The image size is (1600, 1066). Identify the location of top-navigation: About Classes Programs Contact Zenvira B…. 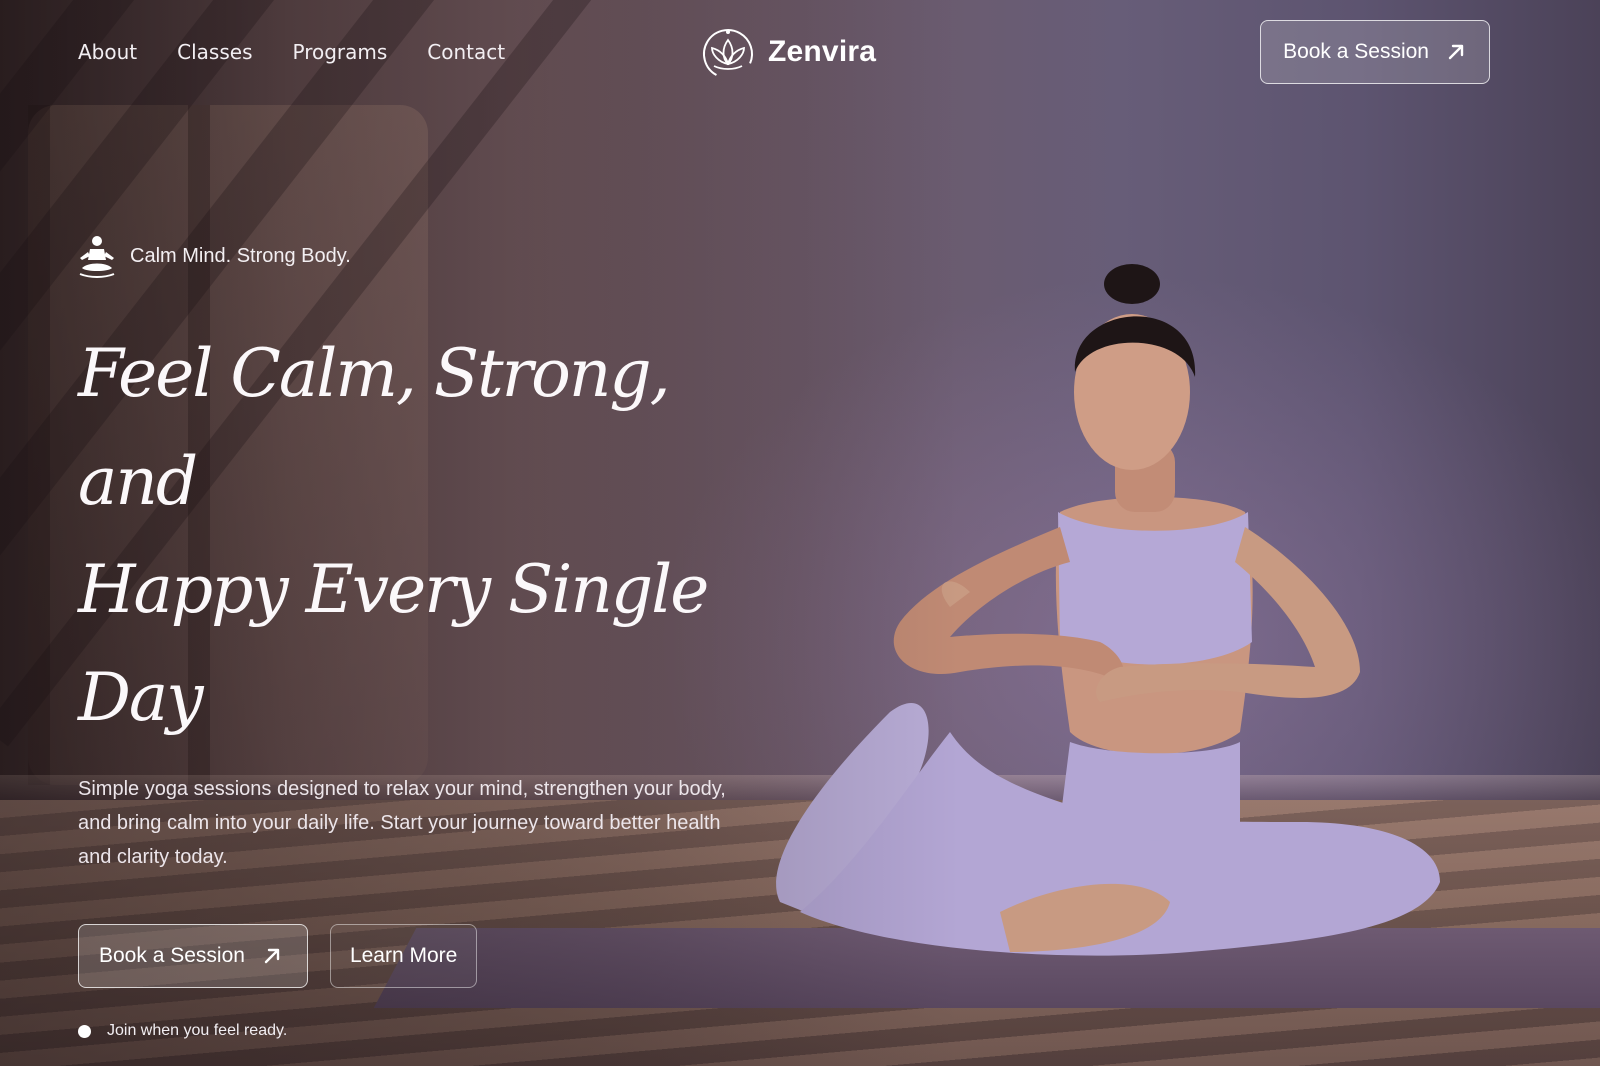
(784, 52).